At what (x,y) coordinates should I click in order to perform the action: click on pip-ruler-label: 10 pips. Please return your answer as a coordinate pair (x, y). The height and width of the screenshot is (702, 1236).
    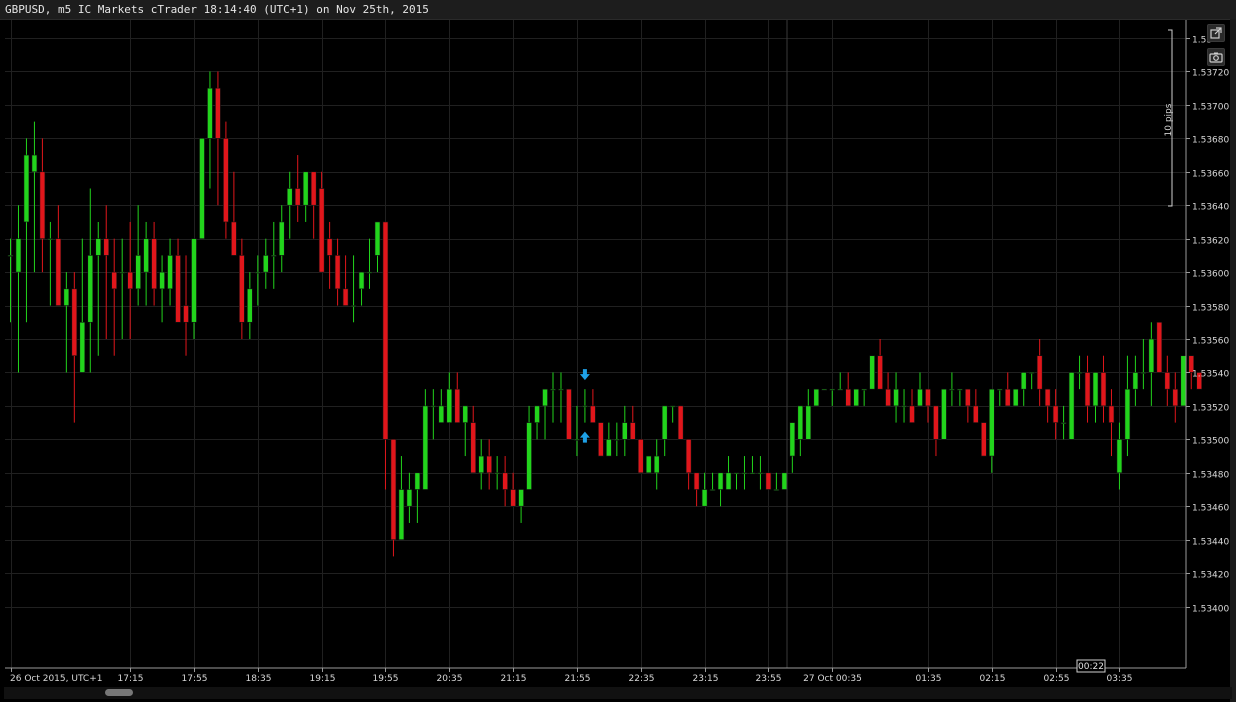
    Looking at the image, I should click on (1169, 119).